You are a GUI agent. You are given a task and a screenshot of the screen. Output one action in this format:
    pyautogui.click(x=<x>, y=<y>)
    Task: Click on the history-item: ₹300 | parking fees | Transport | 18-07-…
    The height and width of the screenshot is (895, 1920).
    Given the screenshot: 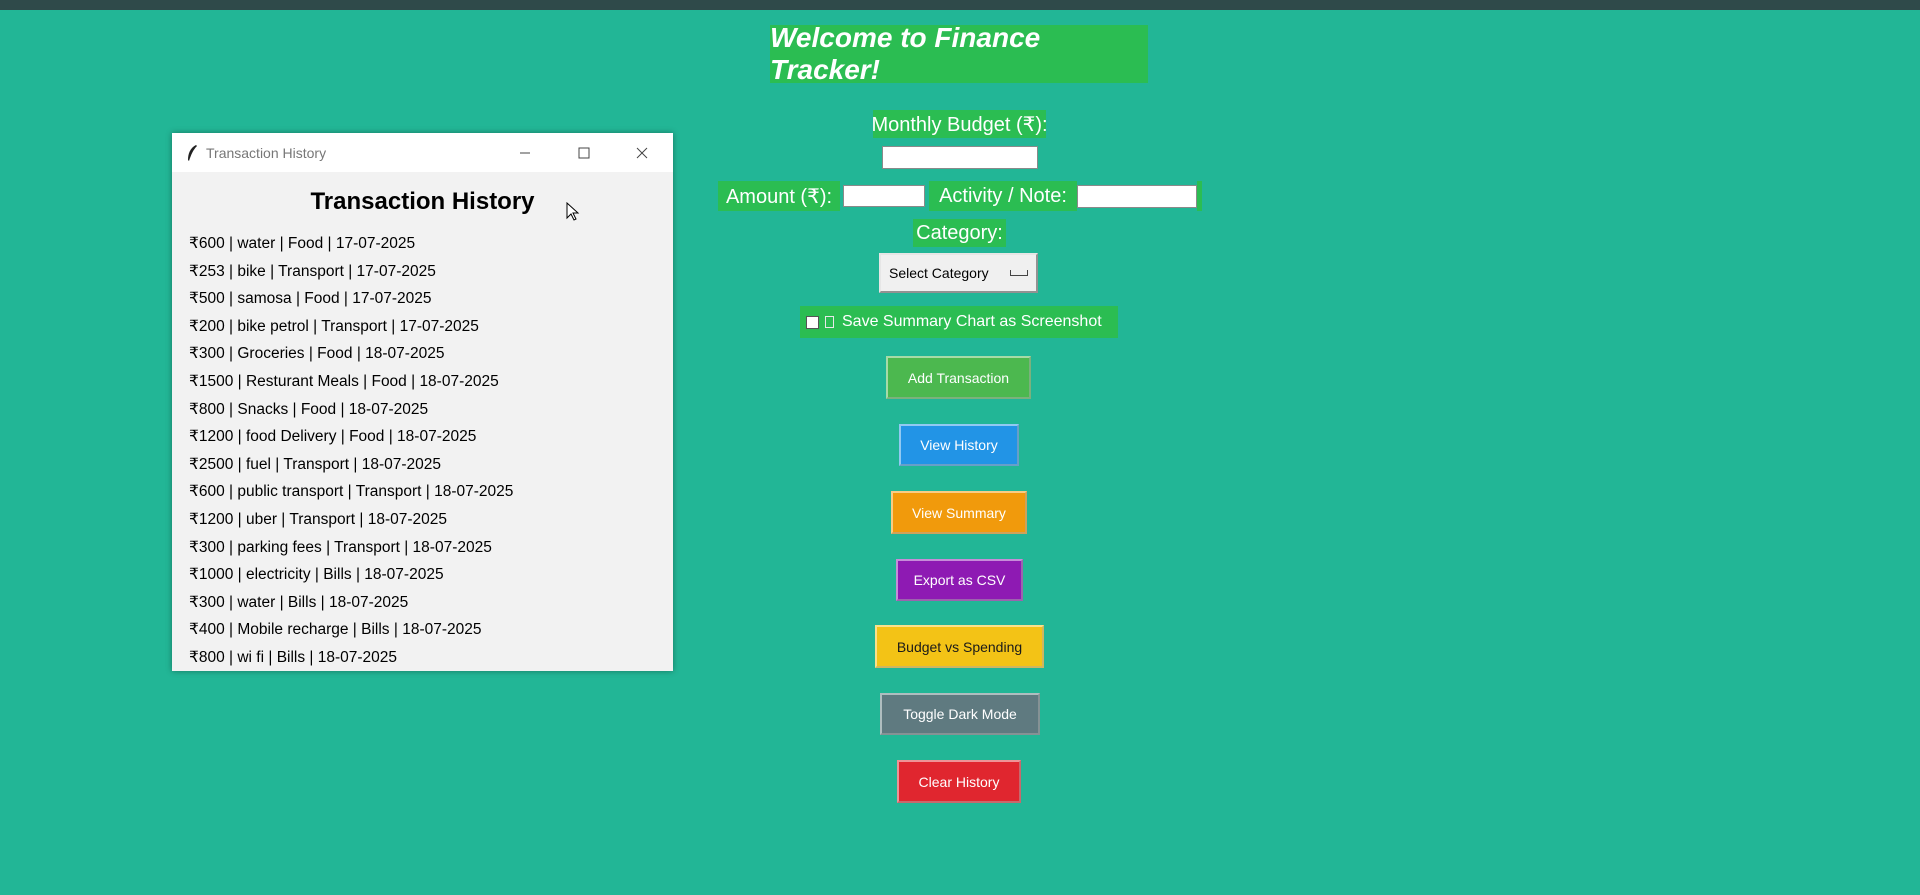 What is the action you would take?
    pyautogui.click(x=340, y=547)
    